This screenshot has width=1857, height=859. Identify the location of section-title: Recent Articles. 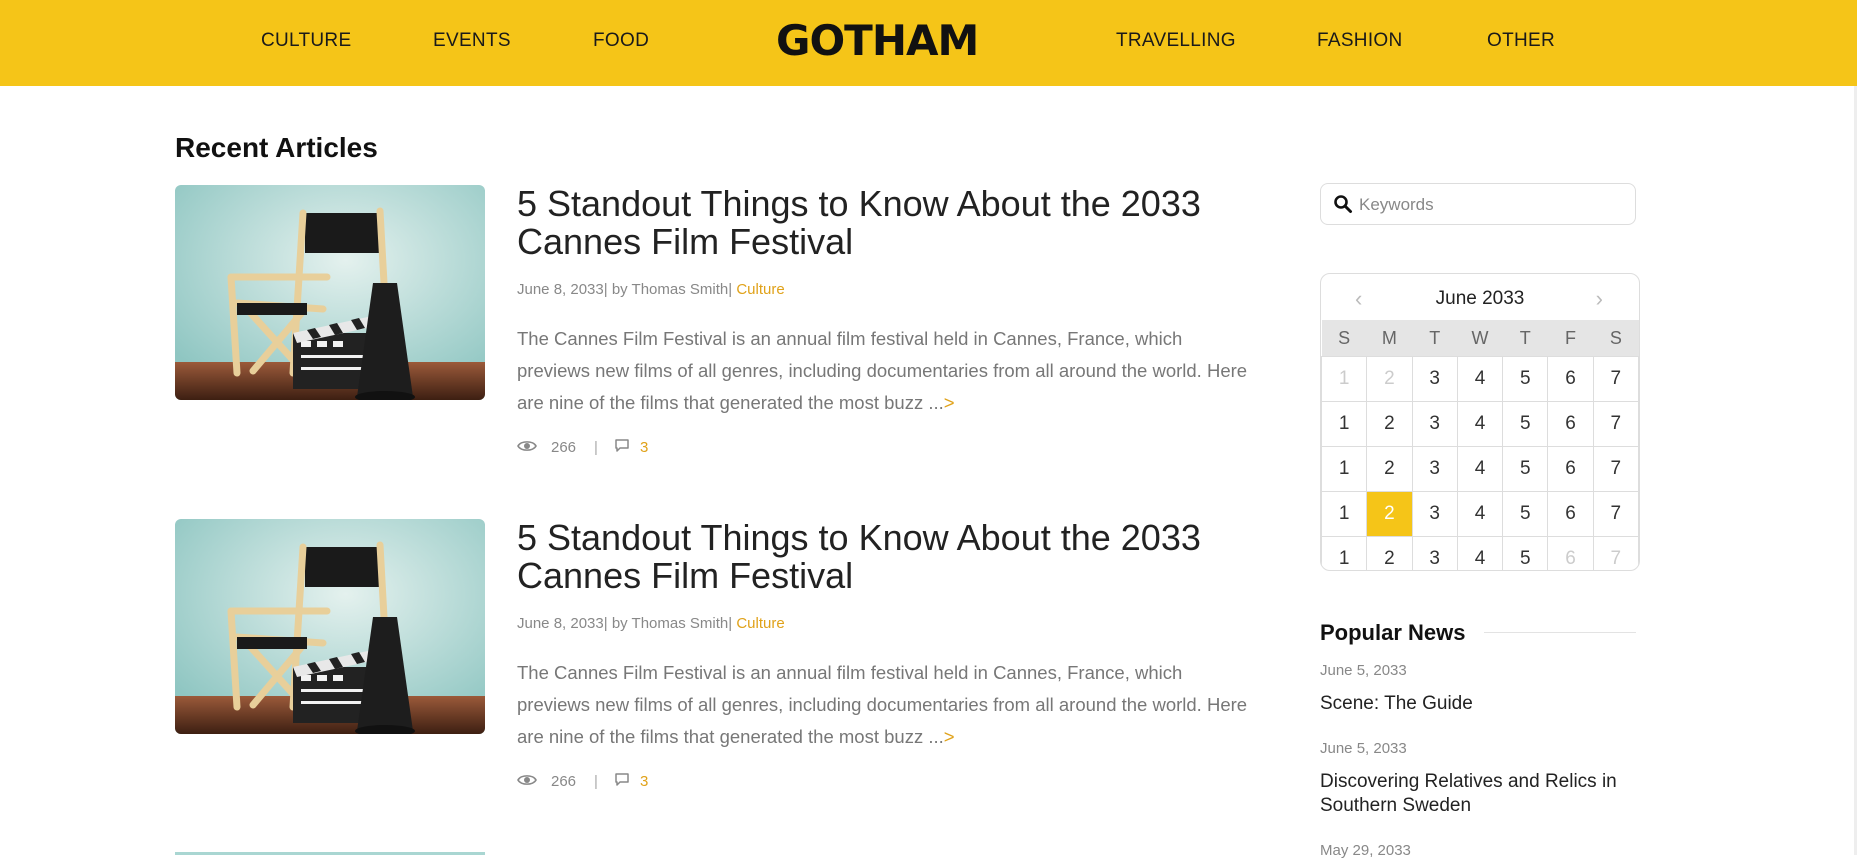
(276, 147).